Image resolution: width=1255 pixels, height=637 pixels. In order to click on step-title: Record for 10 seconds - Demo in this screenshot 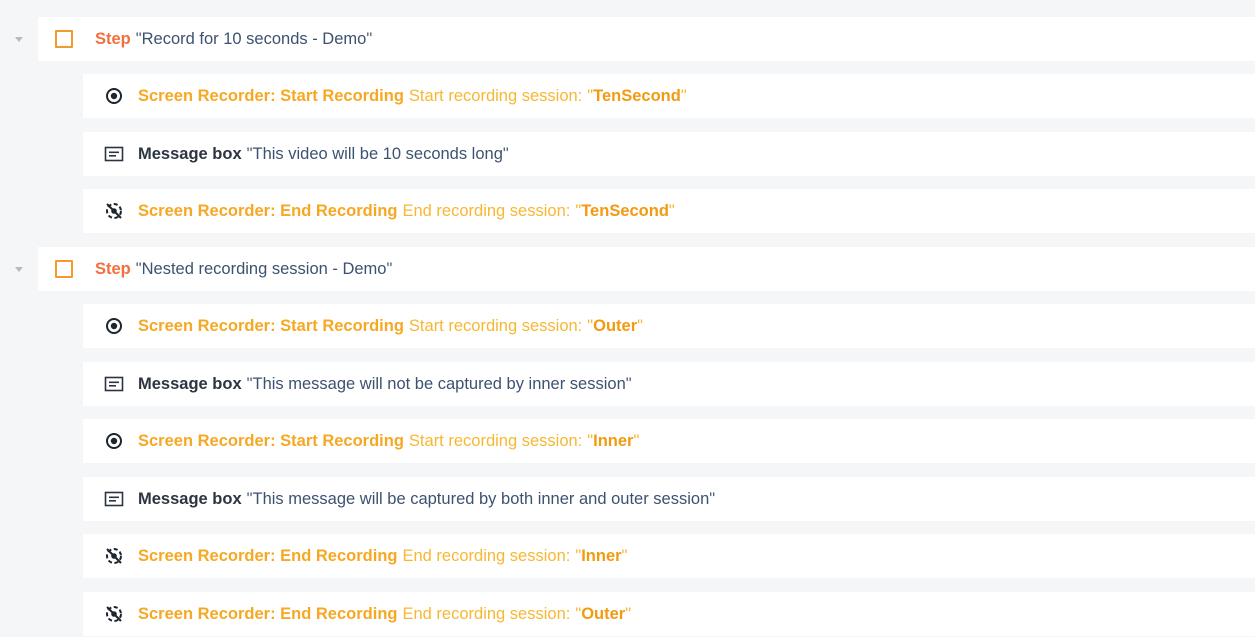, I will do `click(254, 38)`.